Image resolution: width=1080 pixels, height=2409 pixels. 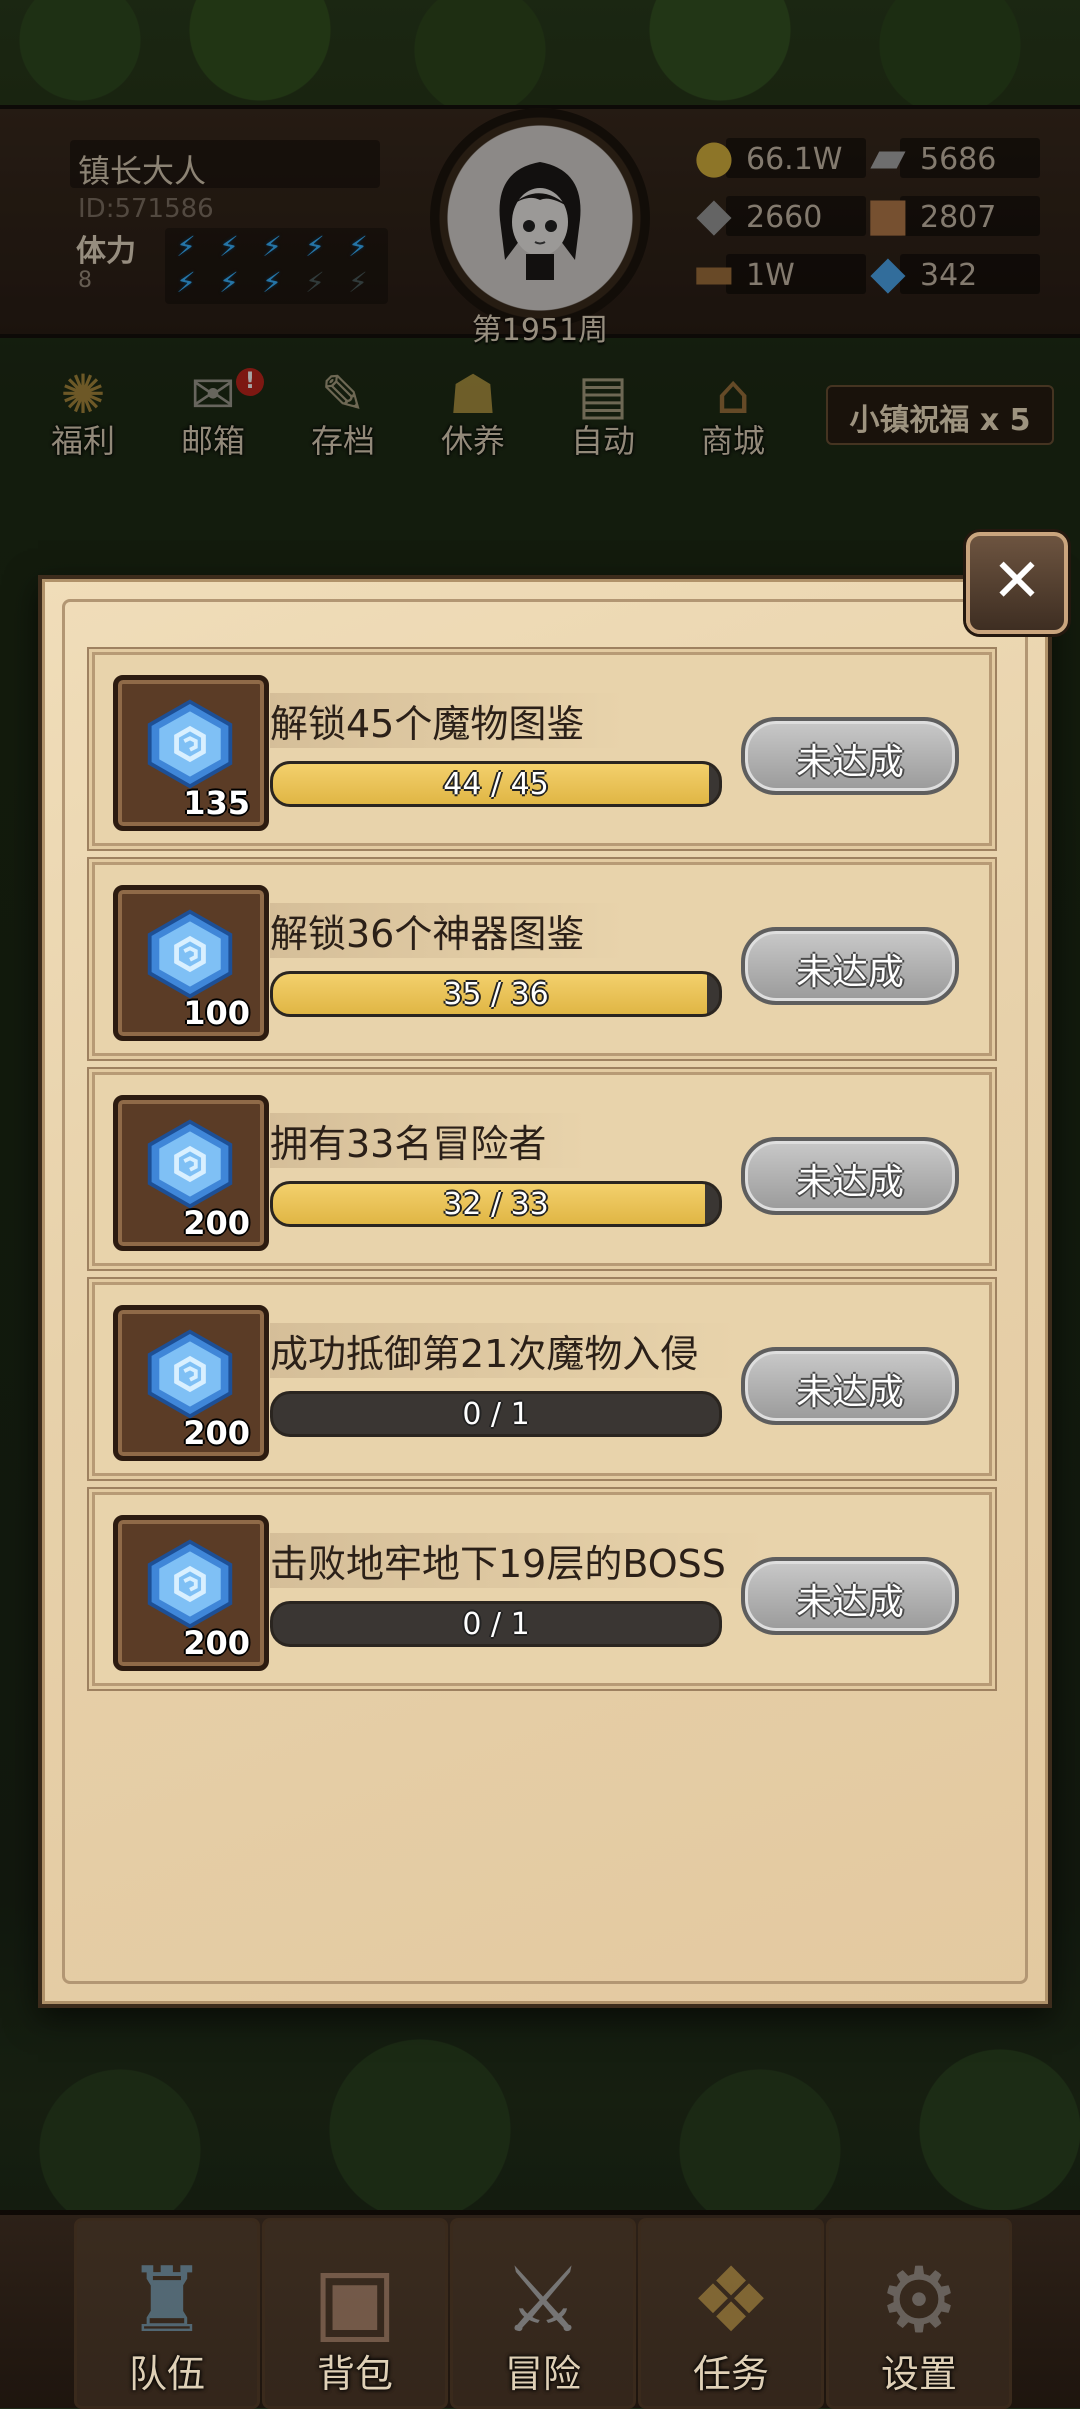 I want to click on progress-bar: 44 / 45, so click(x=496, y=784).